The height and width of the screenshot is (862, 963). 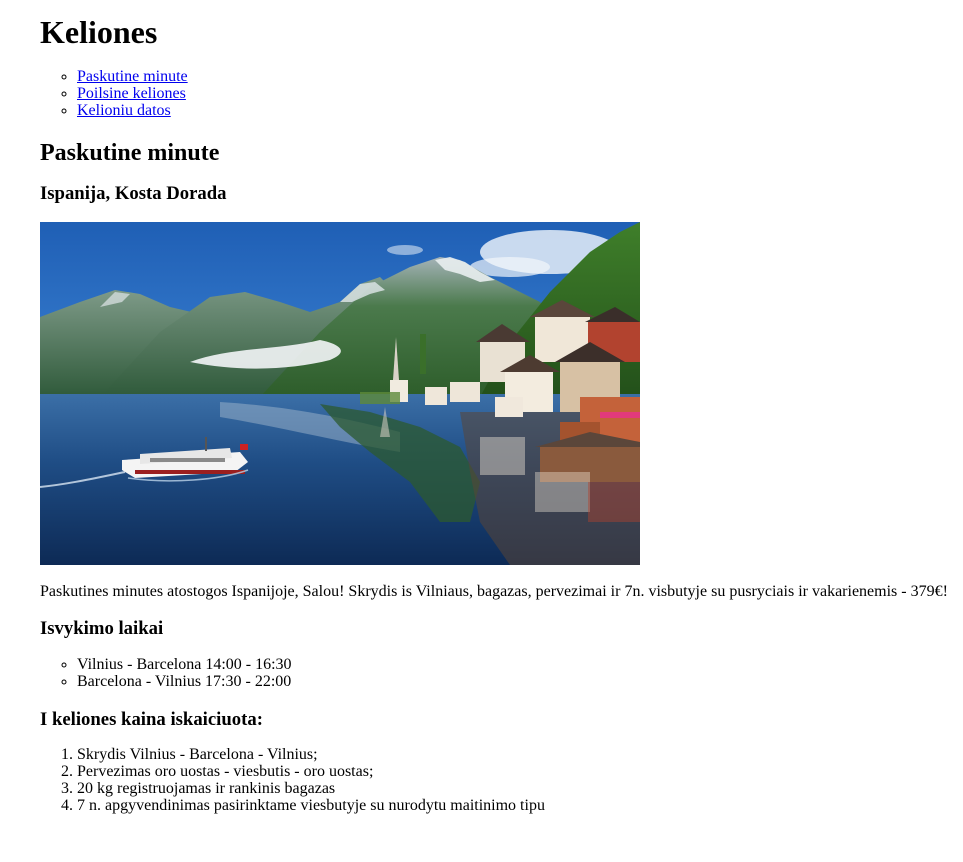 What do you see at coordinates (184, 664) in the screenshot?
I see `list-item: Vilnius - Barcelona 14:00 - 16:30` at bounding box center [184, 664].